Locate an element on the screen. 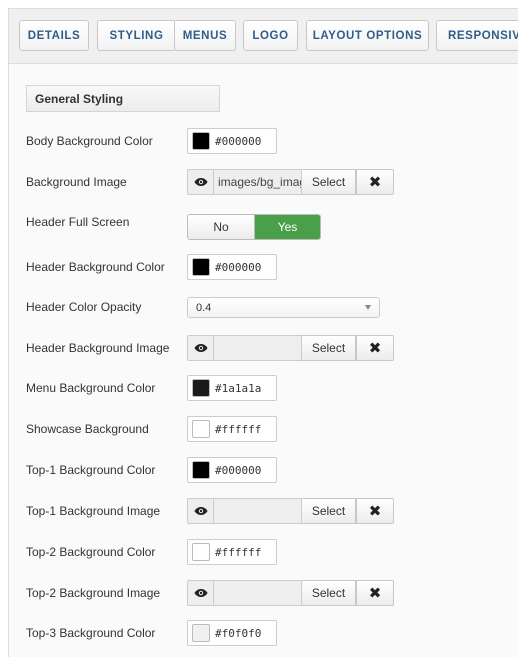  field-row-header-bg-image: Header Background Image Select ✖ is located at coordinates (259, 348).